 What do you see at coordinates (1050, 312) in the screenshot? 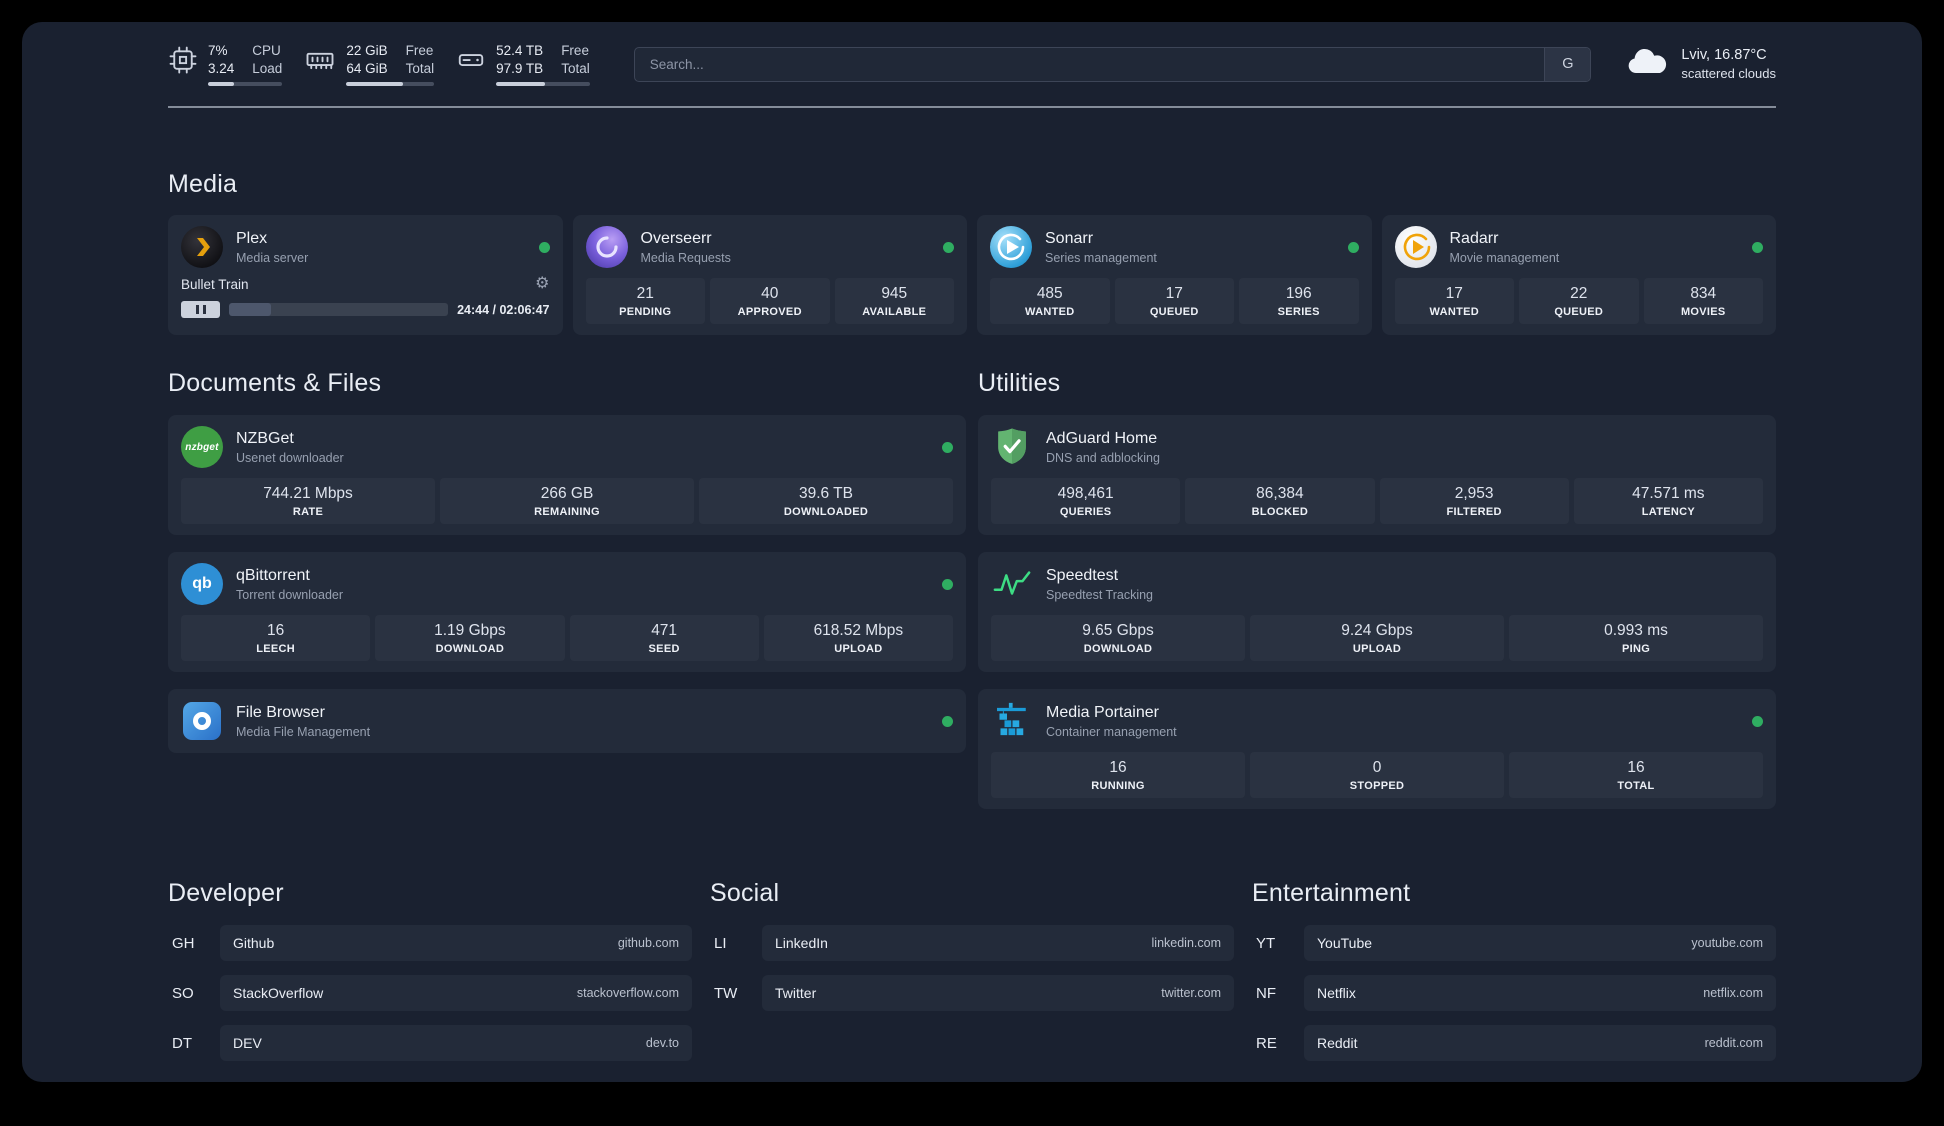
I see `stat-label: WANTED` at bounding box center [1050, 312].